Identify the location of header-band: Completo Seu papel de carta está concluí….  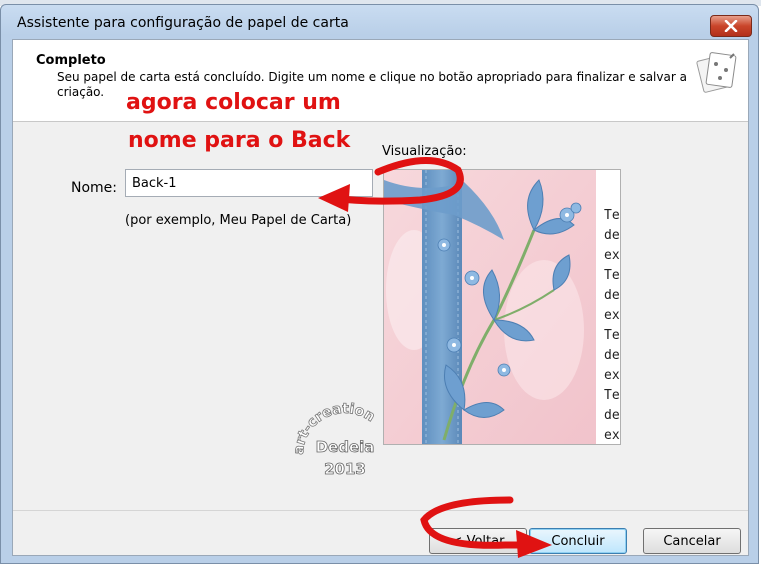
(380, 81).